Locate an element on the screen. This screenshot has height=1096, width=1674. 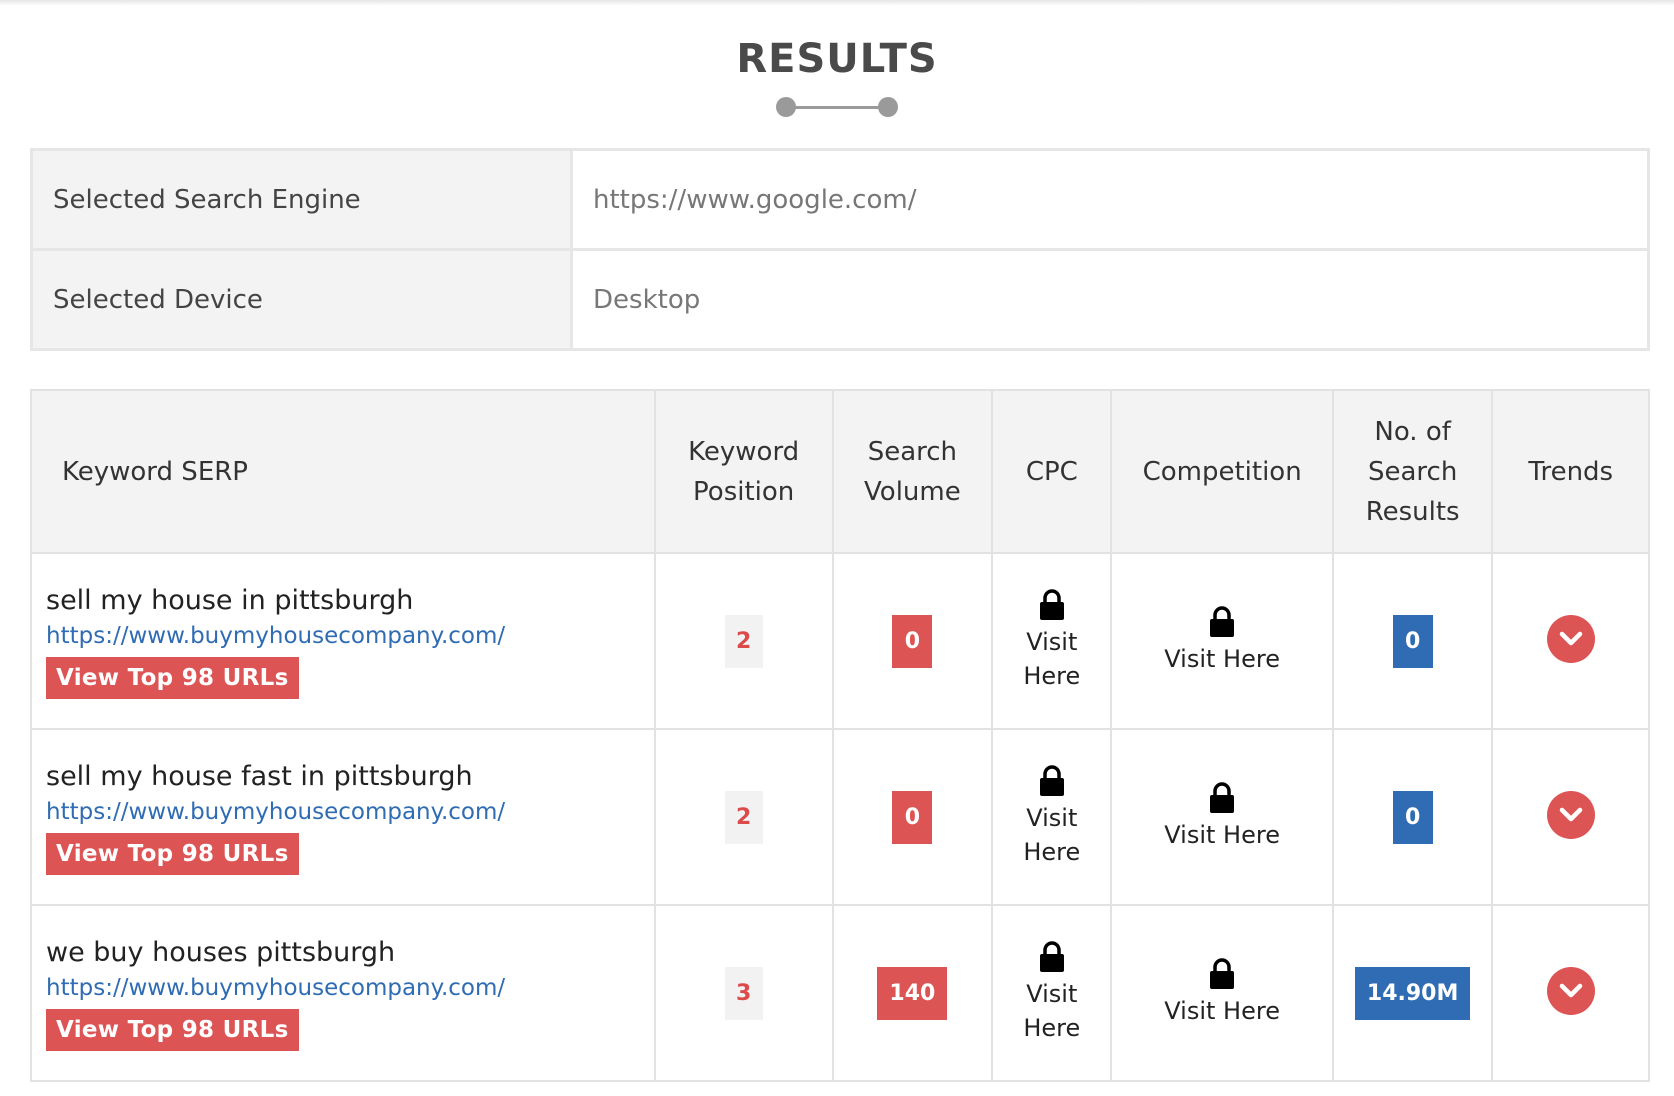
divider-dot-left is located at coordinates (786, 107).